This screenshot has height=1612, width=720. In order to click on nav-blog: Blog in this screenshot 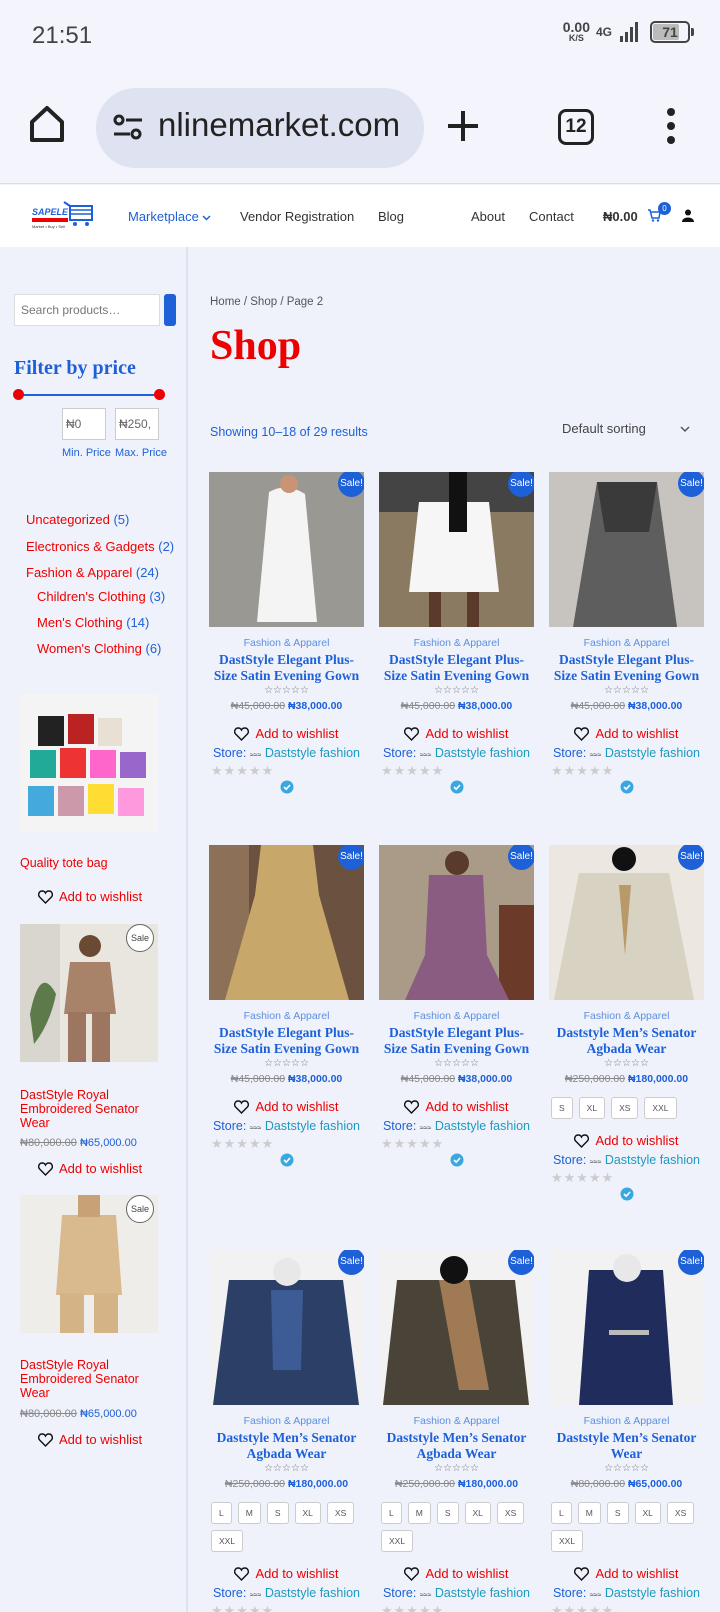, I will do `click(391, 216)`.